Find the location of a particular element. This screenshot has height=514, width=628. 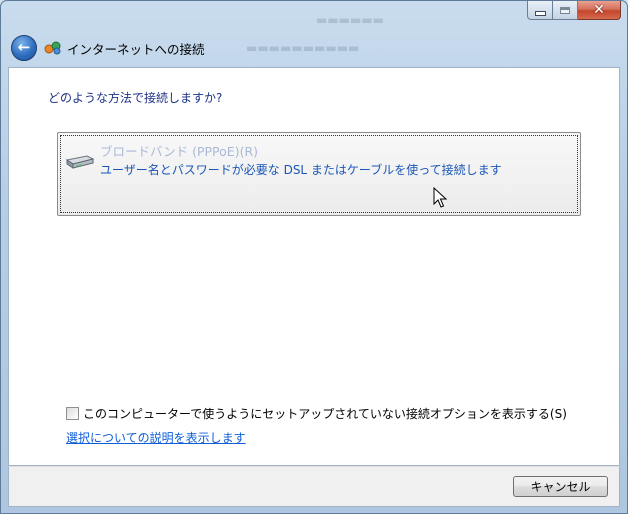

modem-icon is located at coordinates (80, 162).